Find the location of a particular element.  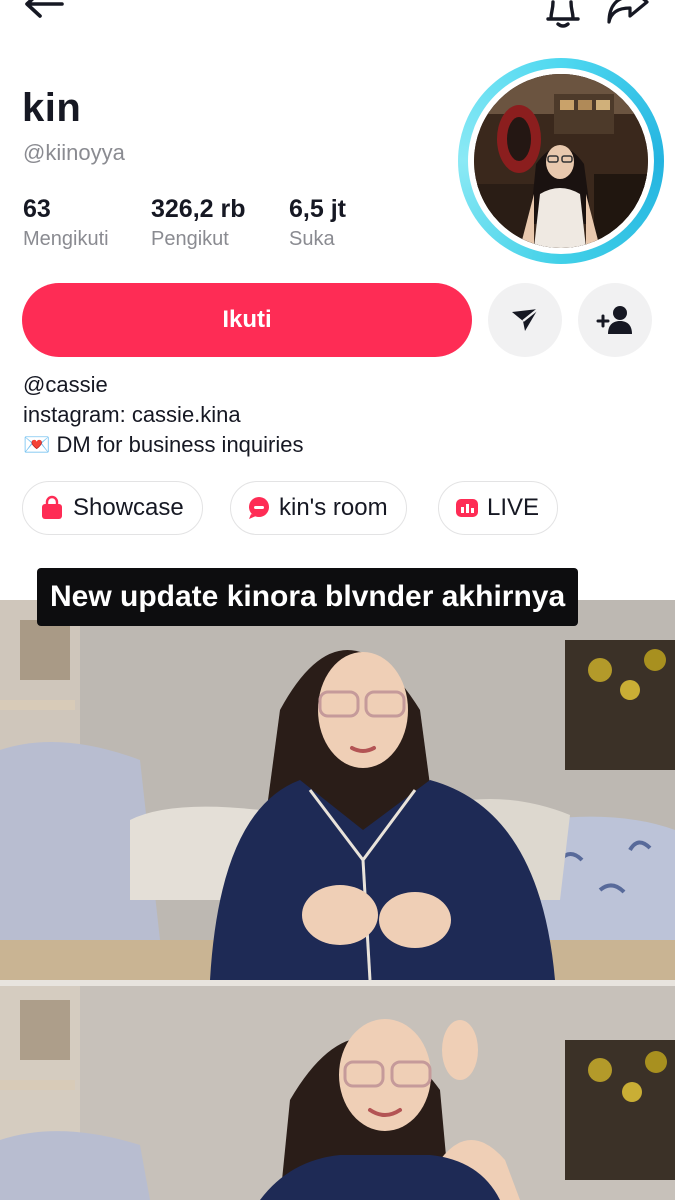

chip-room-label: kin's room is located at coordinates (333, 507).